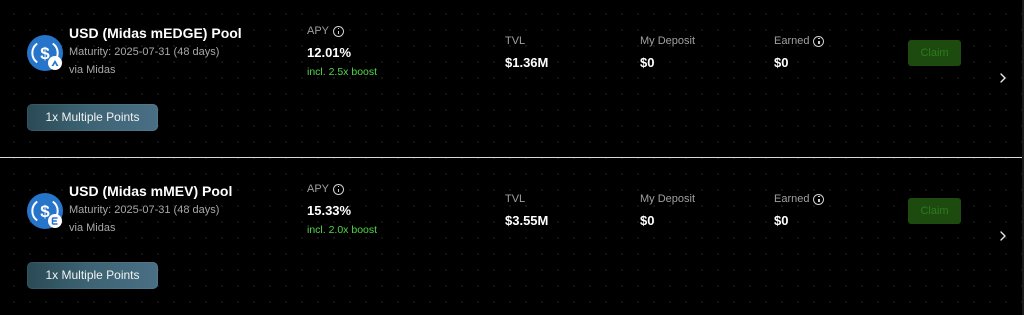 The width and height of the screenshot is (1024, 315). What do you see at coordinates (527, 220) in the screenshot?
I see `tvl-value: $3.55M` at bounding box center [527, 220].